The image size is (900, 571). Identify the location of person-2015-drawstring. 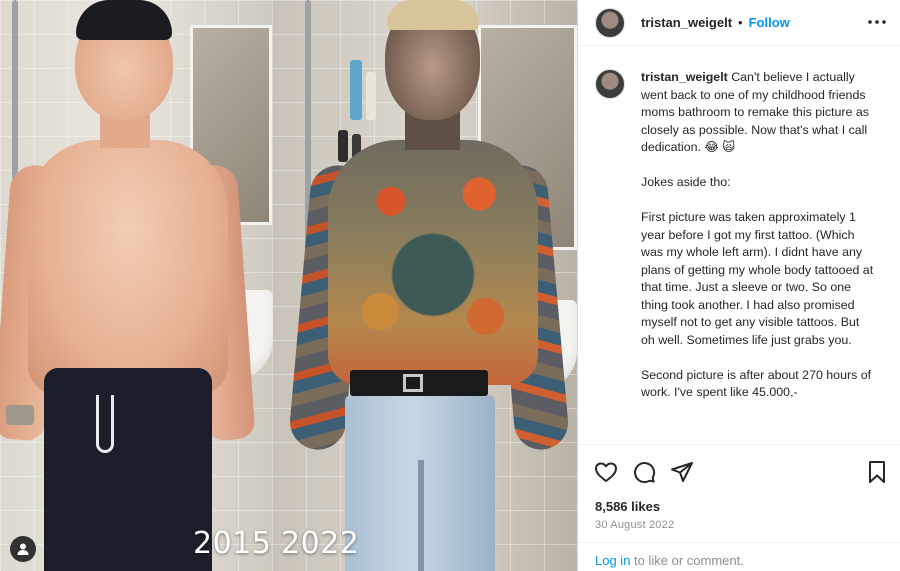
(105, 424).